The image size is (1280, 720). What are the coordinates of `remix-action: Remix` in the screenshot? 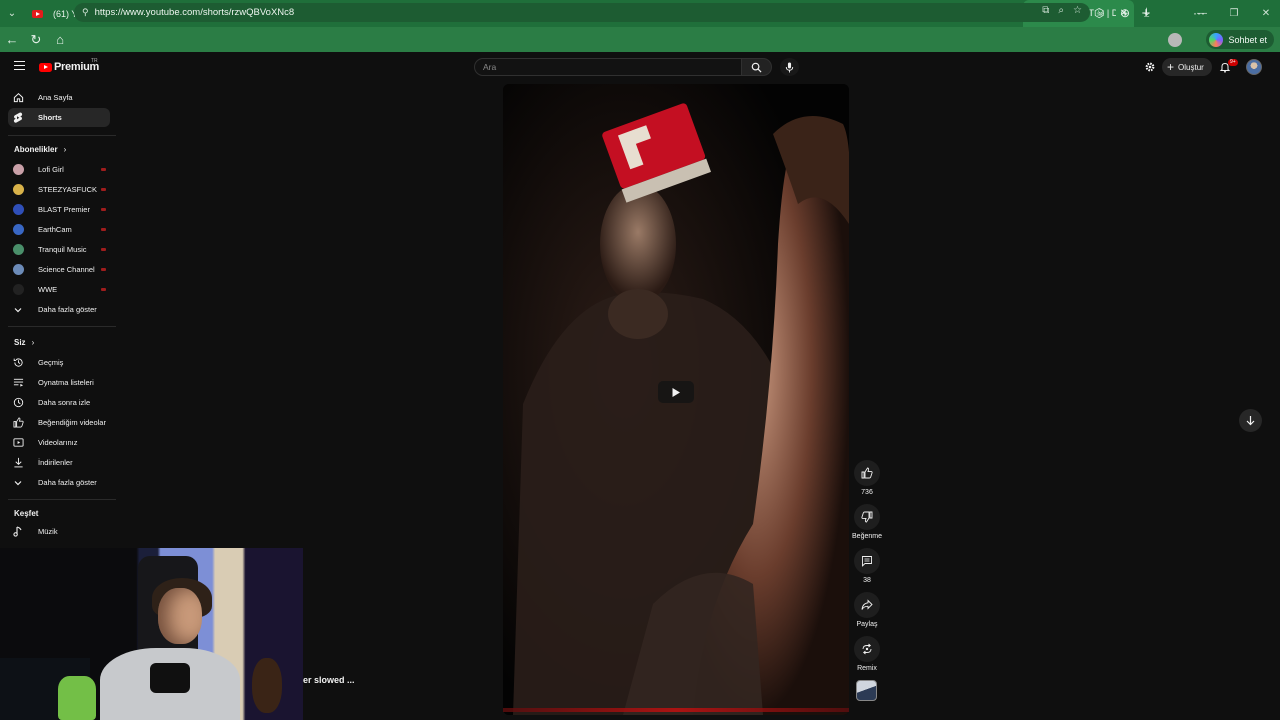 It's located at (867, 654).